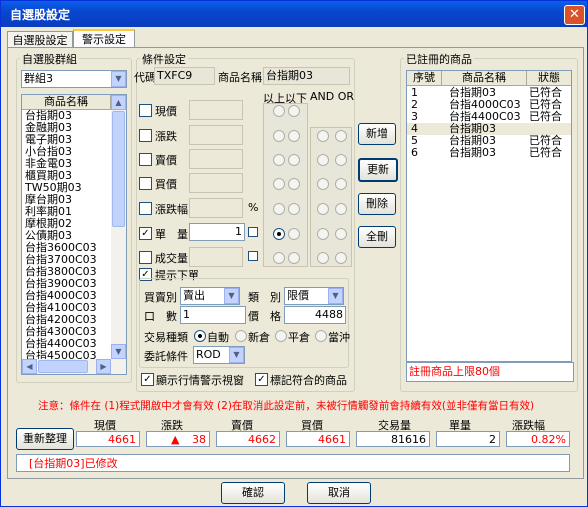 The width and height of the screenshot is (588, 507). Describe the element at coordinates (118, 351) in the screenshot. I see `scroll-down-icon: ▼` at that location.